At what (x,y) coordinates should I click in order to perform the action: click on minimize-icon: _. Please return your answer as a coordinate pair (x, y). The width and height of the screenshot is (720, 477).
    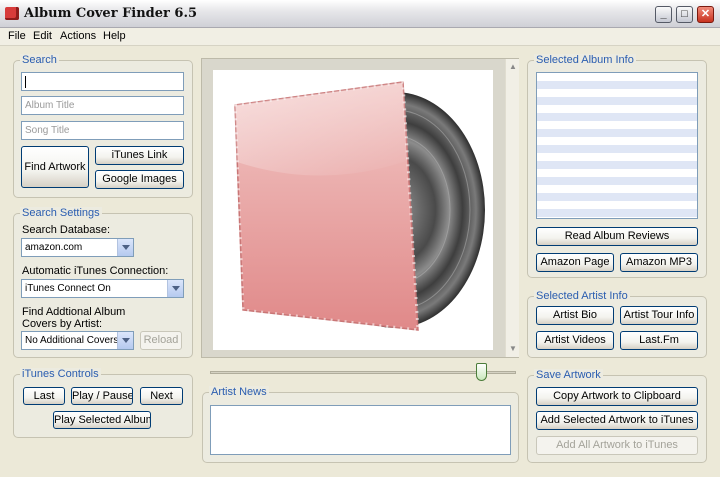
    Looking at the image, I should click on (663, 14).